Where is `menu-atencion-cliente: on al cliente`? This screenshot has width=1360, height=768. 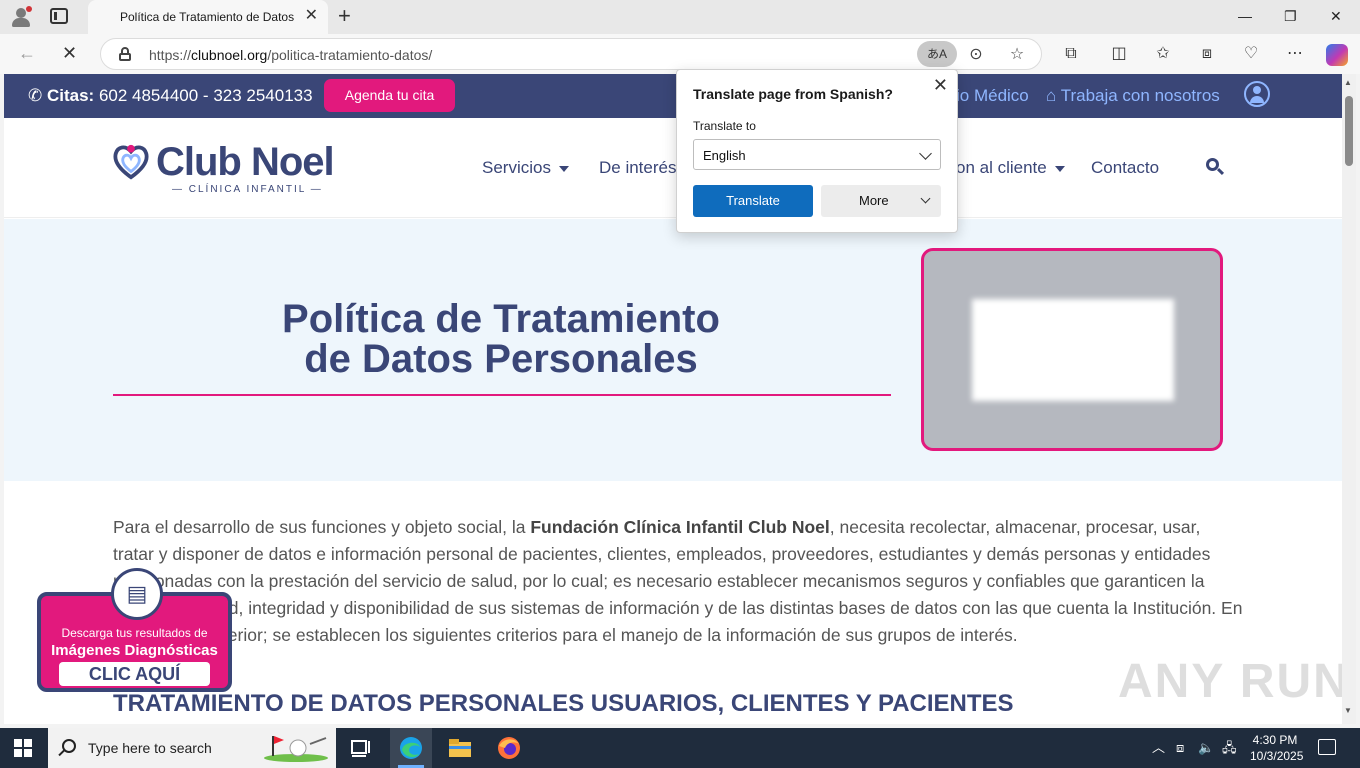 menu-atencion-cliente: on al cliente is located at coordinates (1010, 168).